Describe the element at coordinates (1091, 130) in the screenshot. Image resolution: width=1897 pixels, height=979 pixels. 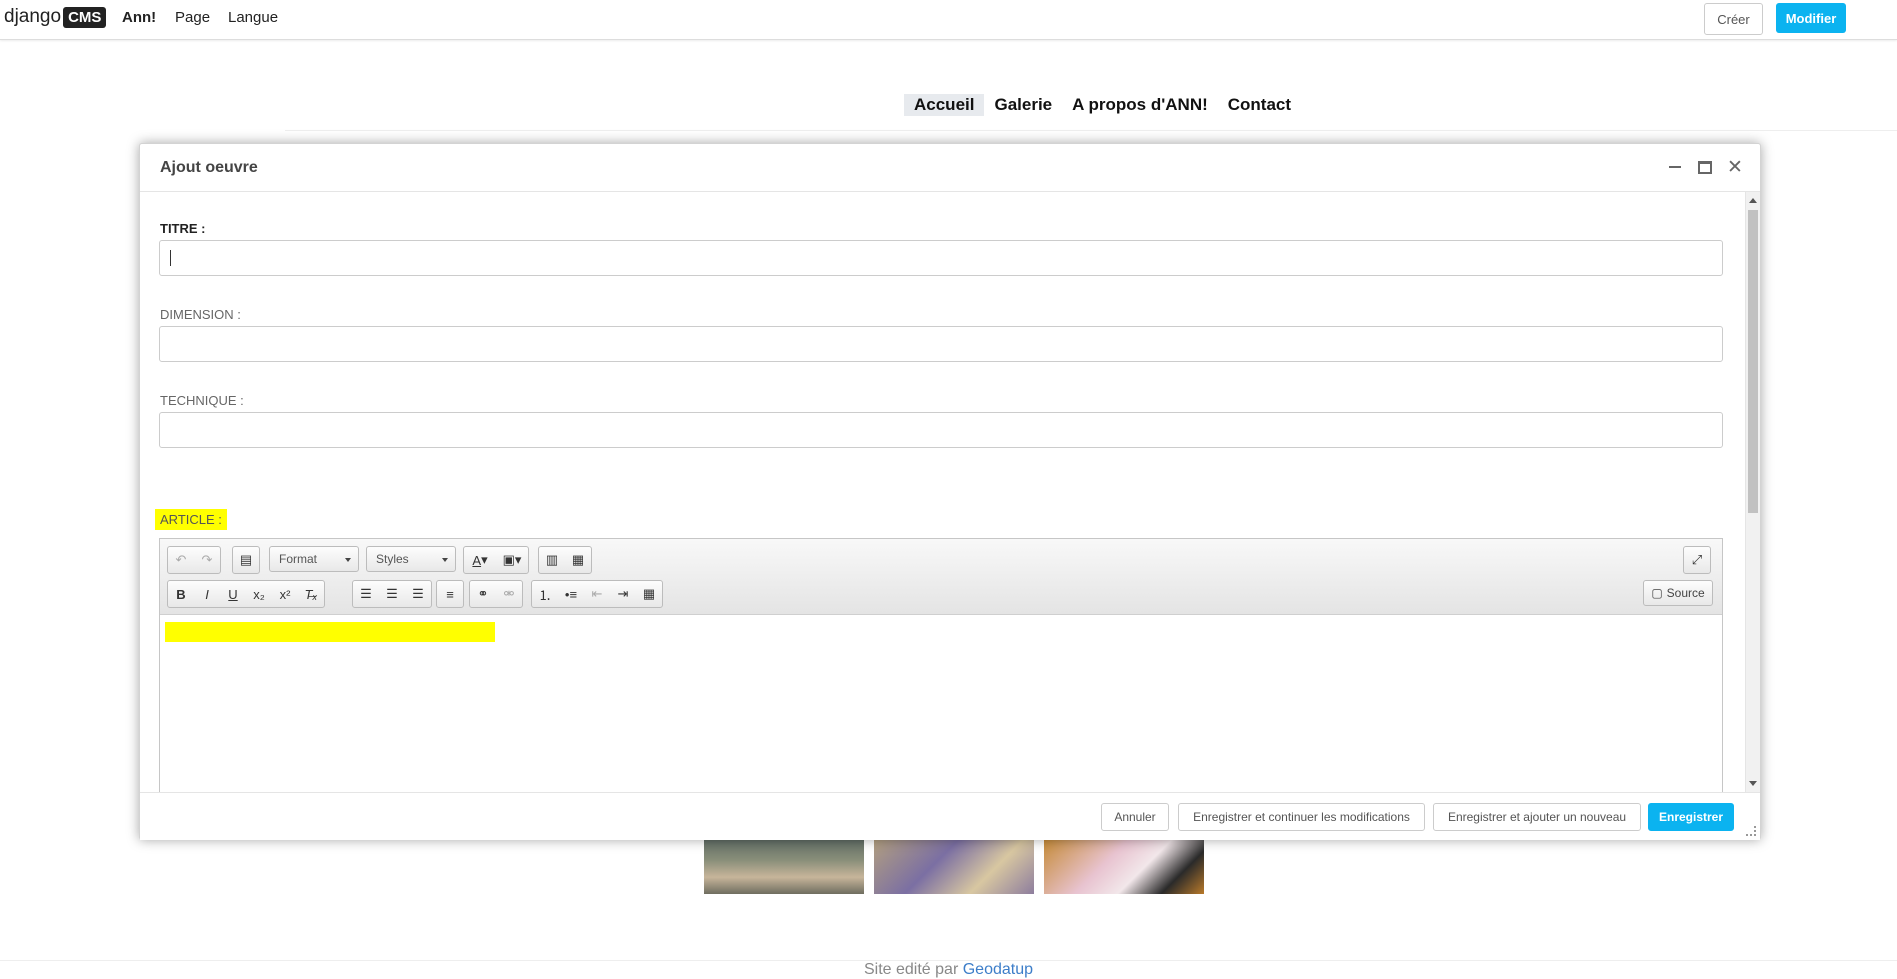
I see `nav-divider` at that location.